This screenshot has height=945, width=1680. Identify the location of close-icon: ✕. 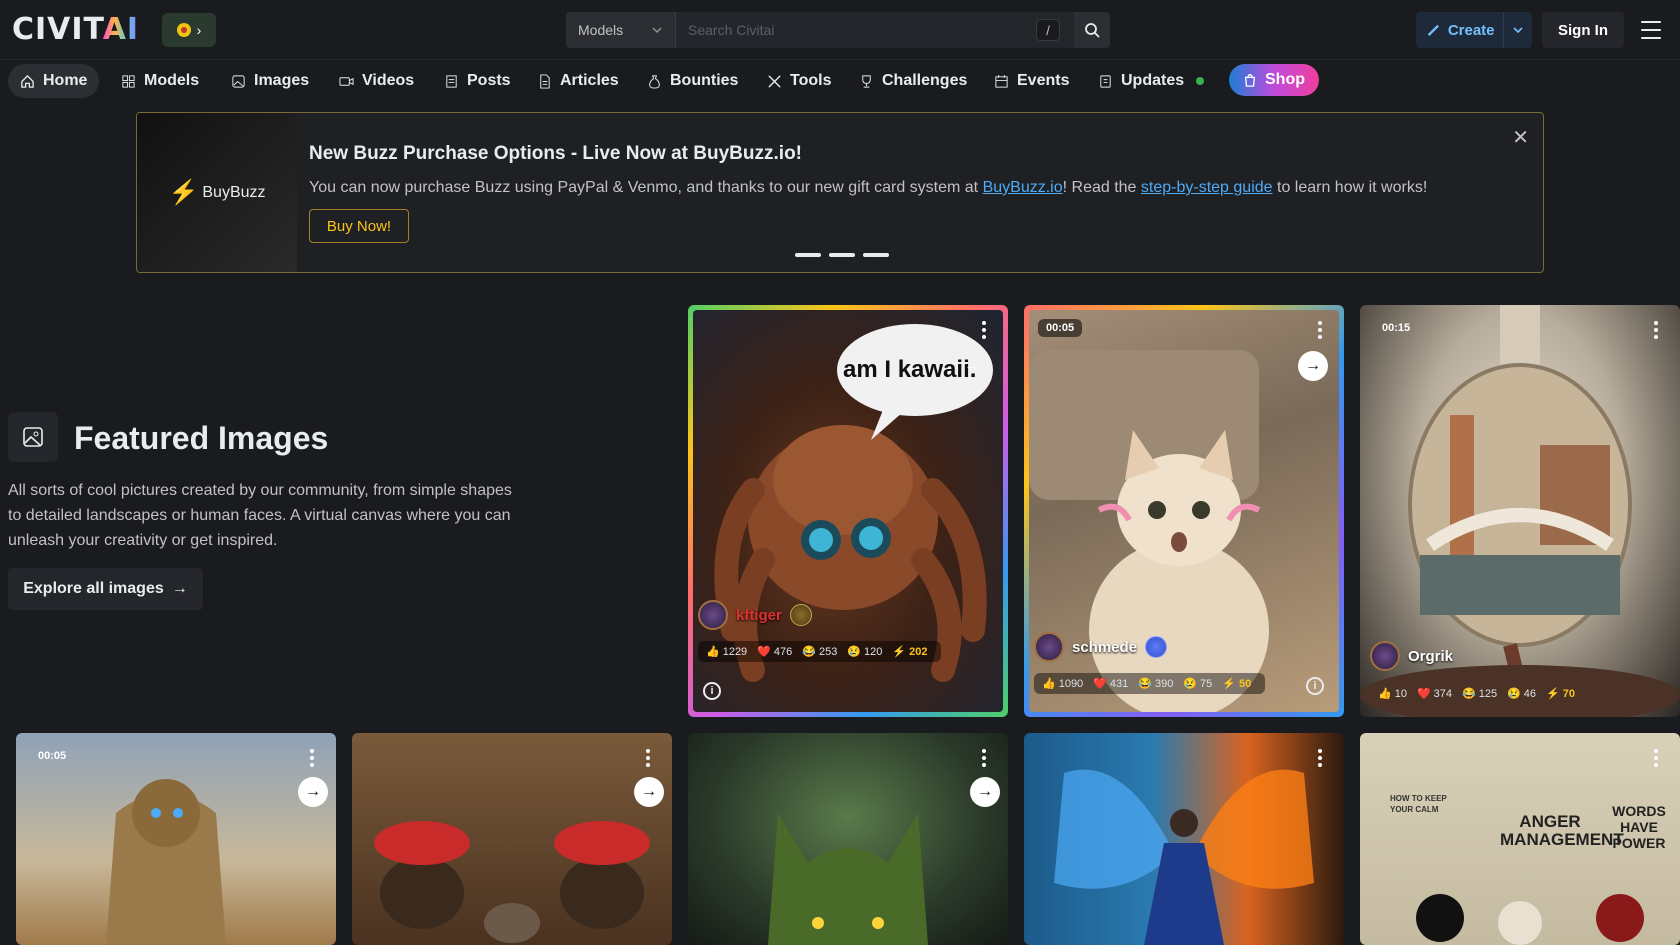
(1520, 137).